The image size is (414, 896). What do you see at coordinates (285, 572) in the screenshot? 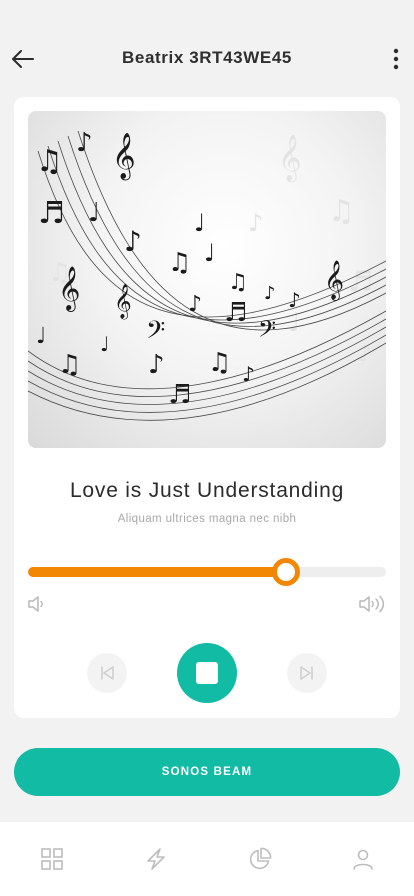
I see `progress-thumb` at bounding box center [285, 572].